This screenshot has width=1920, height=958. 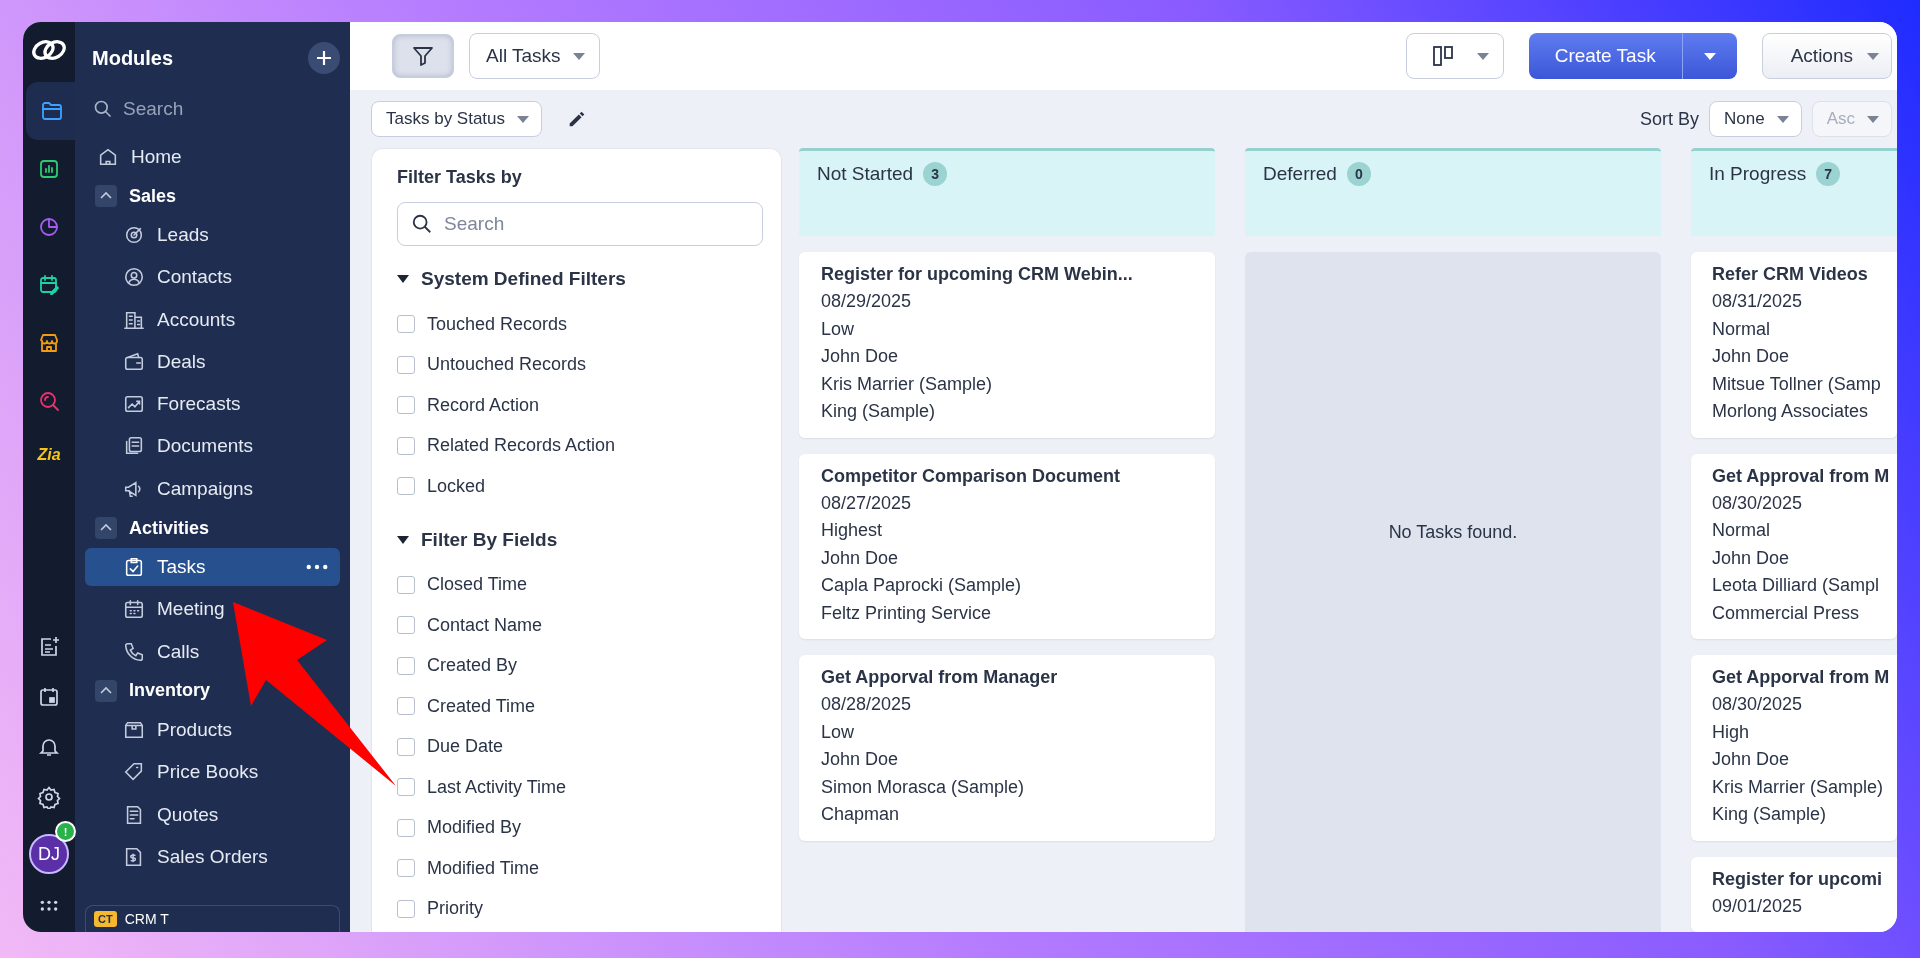 I want to click on wallet-icon, so click(x=134, y=361).